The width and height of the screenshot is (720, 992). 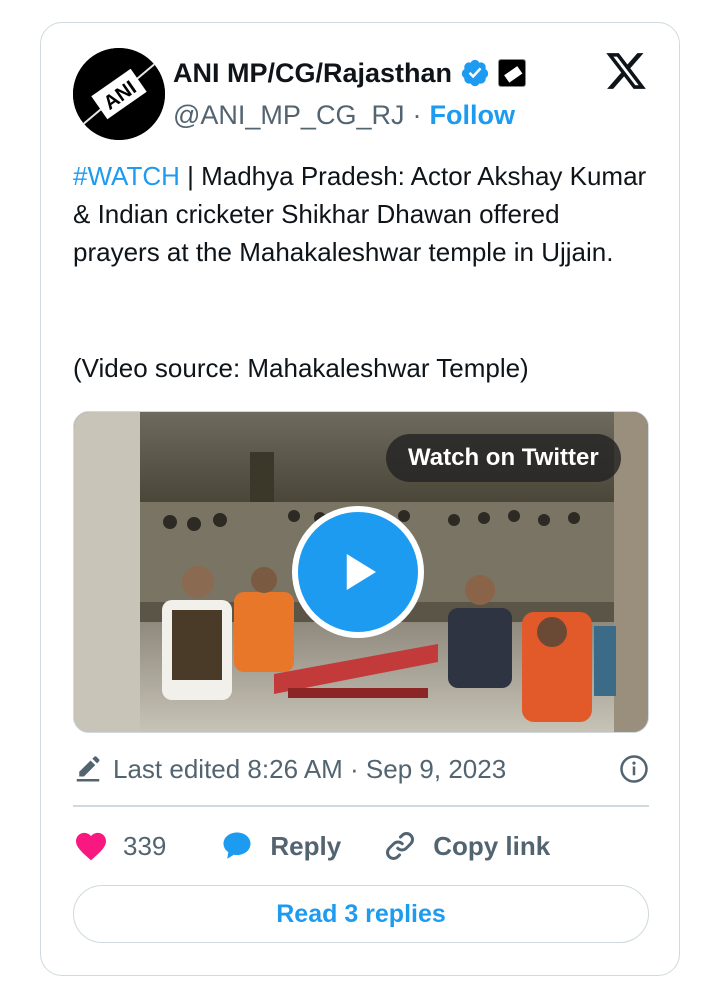 I want to click on avatar: ANI, so click(x=119, y=94).